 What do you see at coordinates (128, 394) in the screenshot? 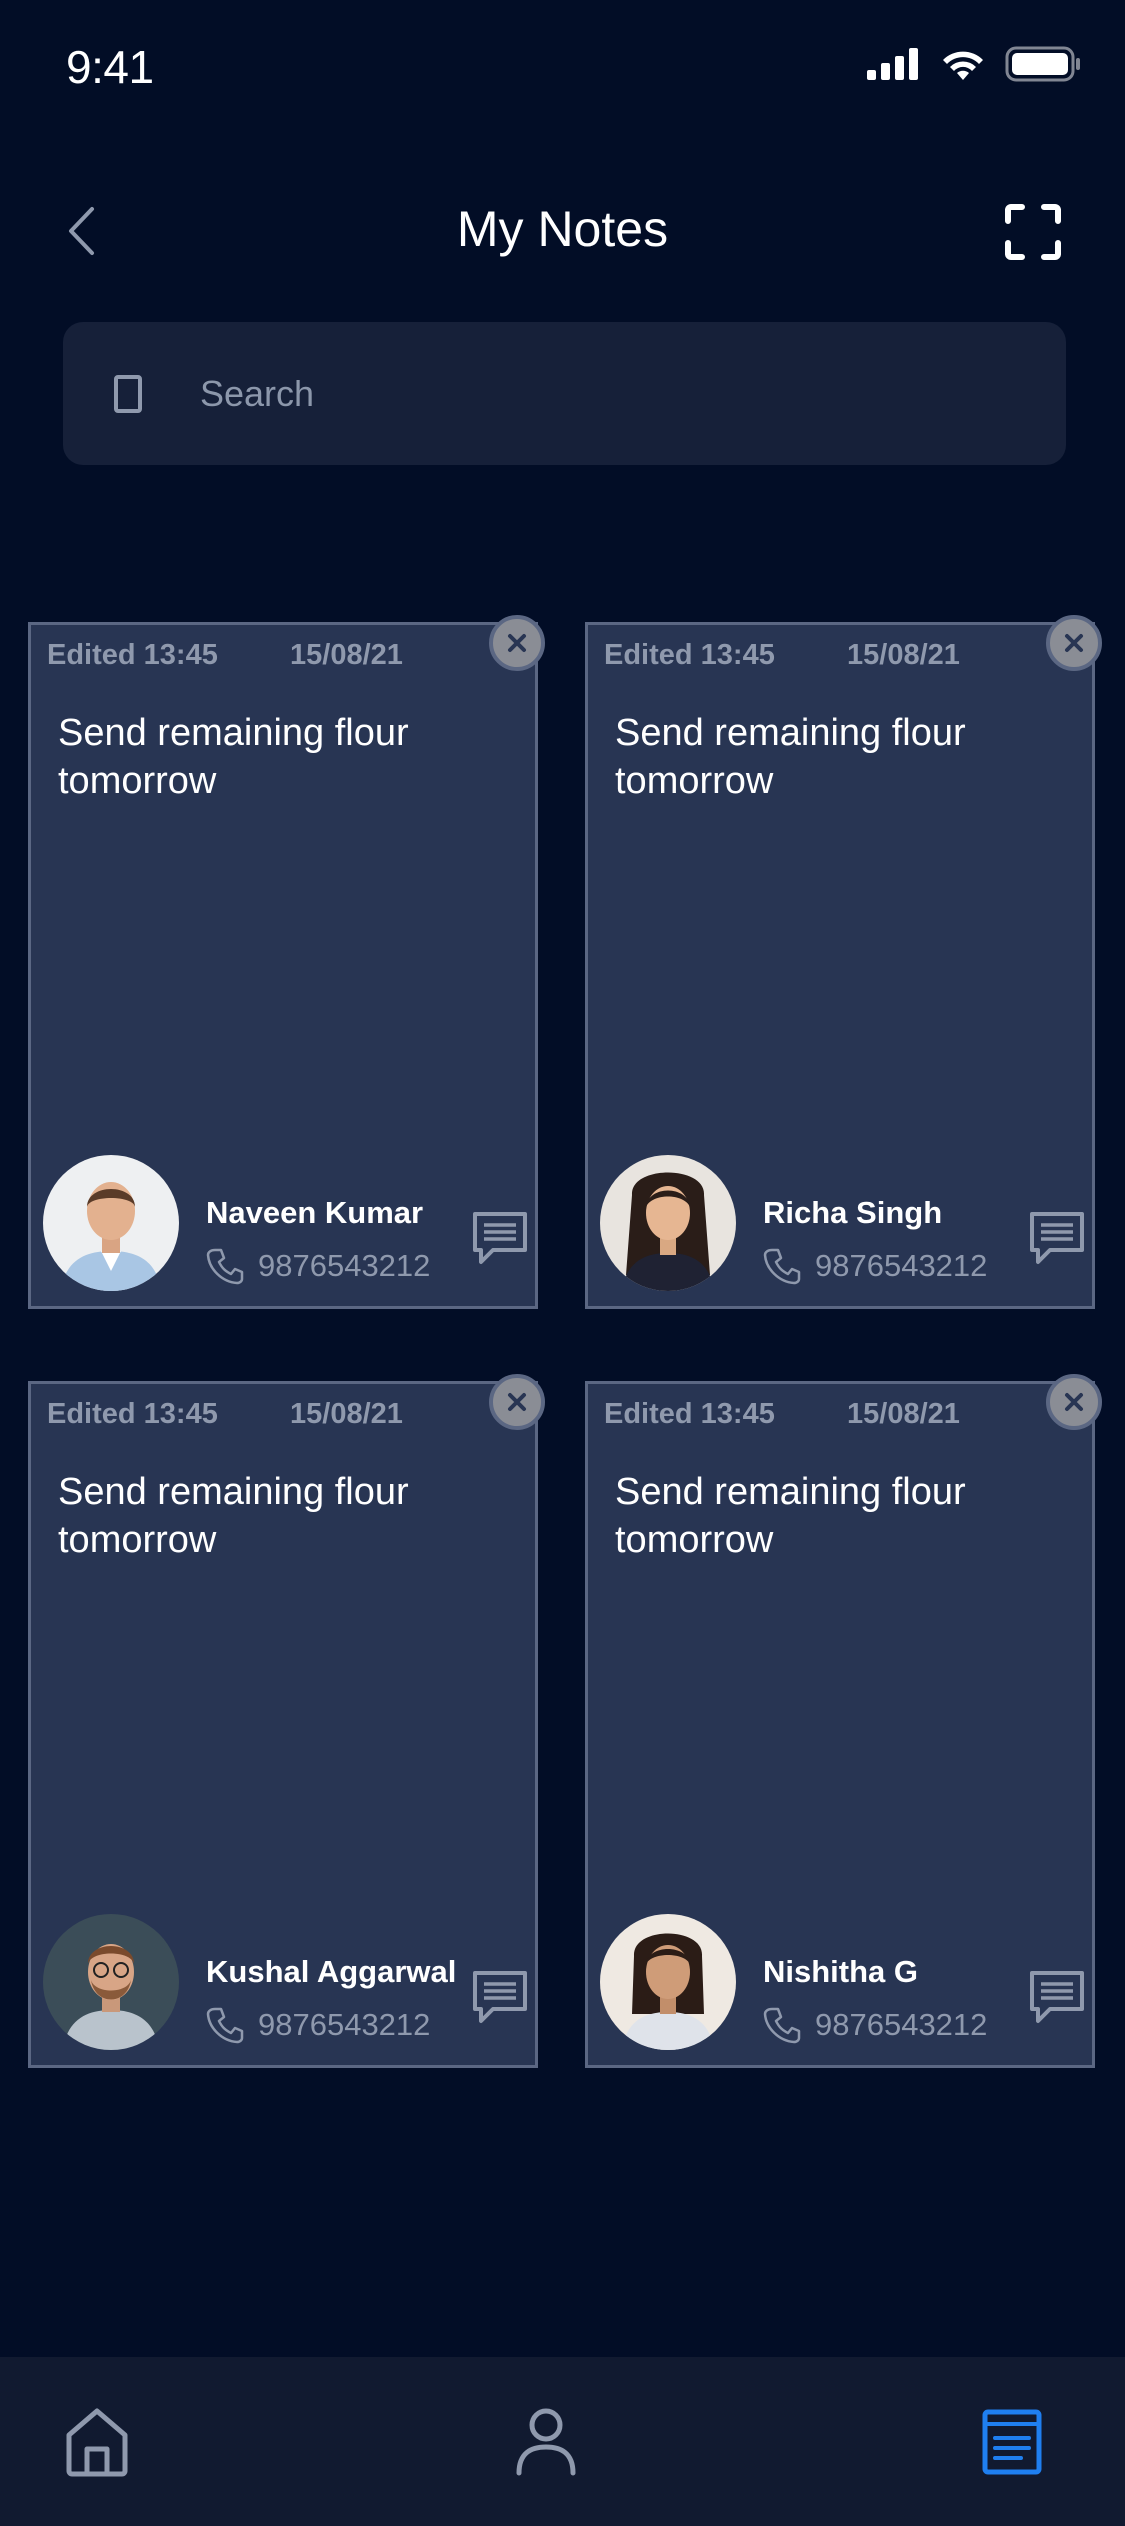
I see `search-icon` at bounding box center [128, 394].